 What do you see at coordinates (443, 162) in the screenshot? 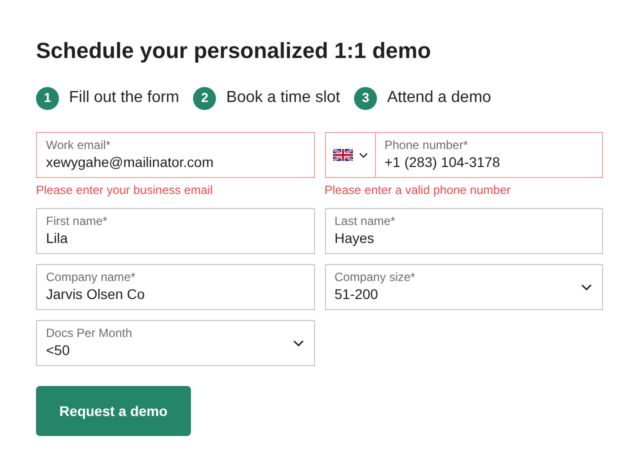
I see `field-value: +1 (283) 104-3178` at bounding box center [443, 162].